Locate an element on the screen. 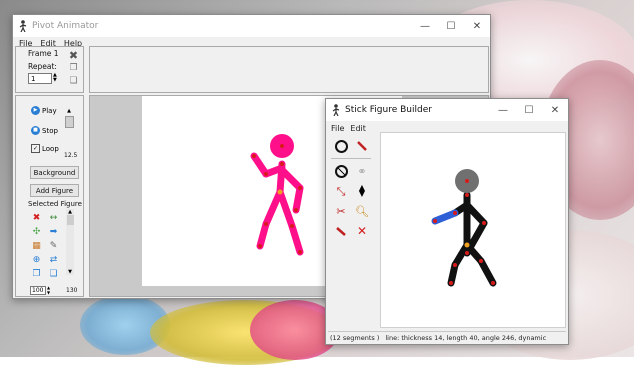  zoom-tool-icon: 🔍︎ is located at coordinates (362, 211).